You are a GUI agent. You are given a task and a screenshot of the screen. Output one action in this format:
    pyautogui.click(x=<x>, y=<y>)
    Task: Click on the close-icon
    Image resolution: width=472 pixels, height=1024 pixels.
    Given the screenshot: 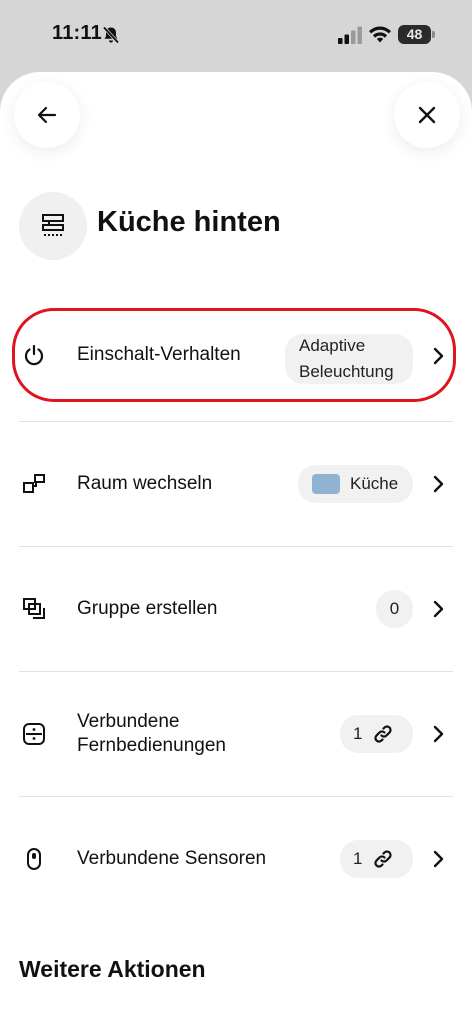 What is the action you would take?
    pyautogui.click(x=427, y=115)
    